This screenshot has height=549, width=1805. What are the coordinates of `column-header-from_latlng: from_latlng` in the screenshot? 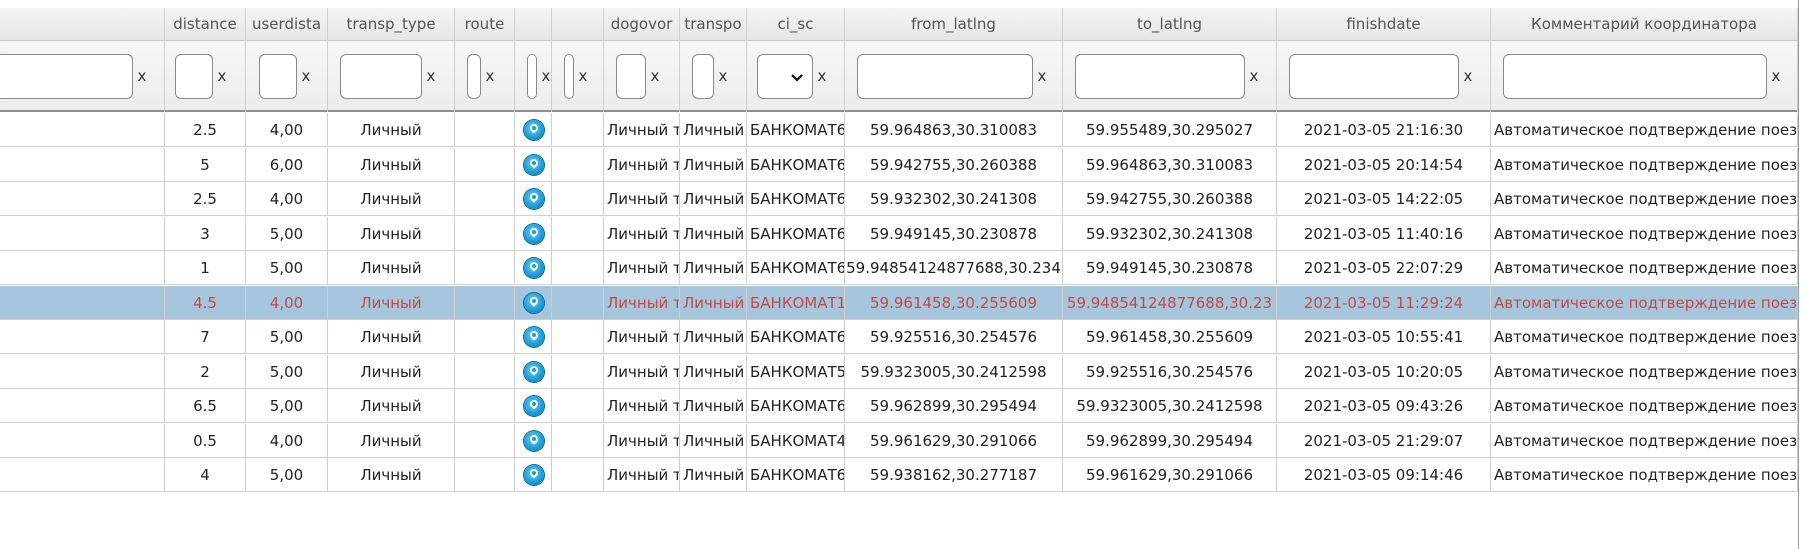 It's located at (954, 24).